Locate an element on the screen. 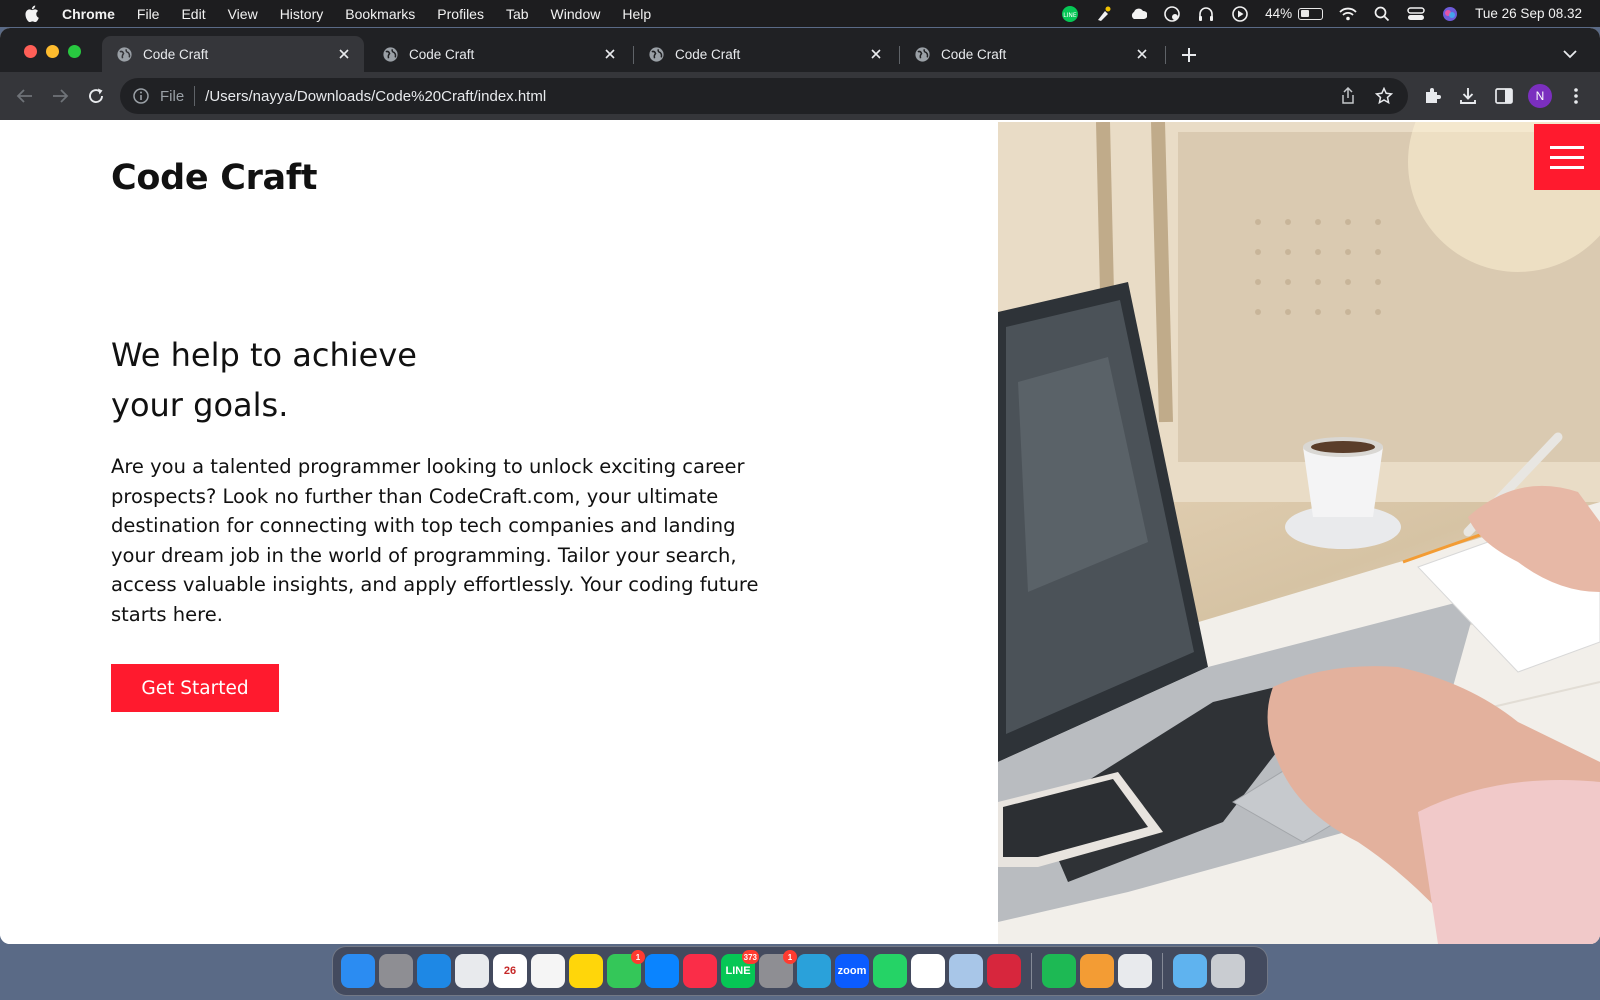  menu-window: Window is located at coordinates (576, 14).